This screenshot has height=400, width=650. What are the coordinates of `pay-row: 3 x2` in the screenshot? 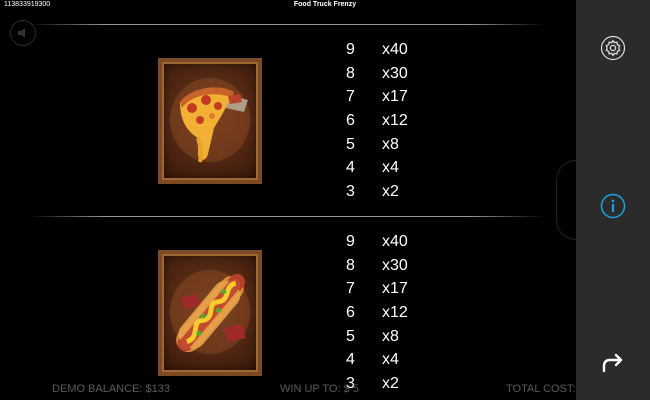 It's located at (391, 192).